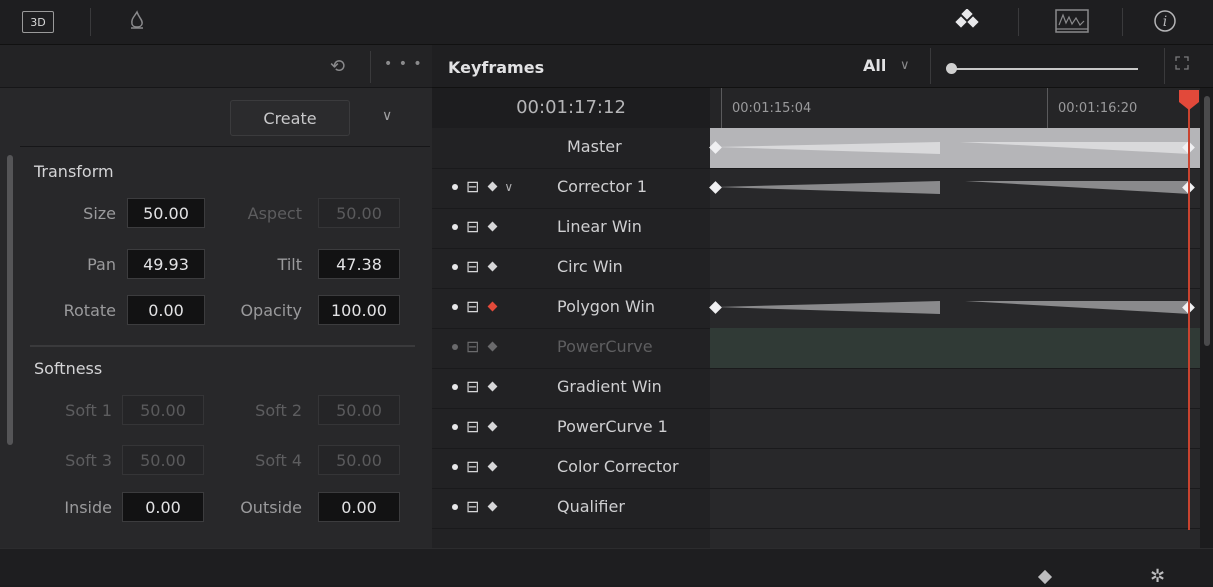 The width and height of the screenshot is (1213, 587). I want to click on more-options-icon: • • •, so click(403, 64).